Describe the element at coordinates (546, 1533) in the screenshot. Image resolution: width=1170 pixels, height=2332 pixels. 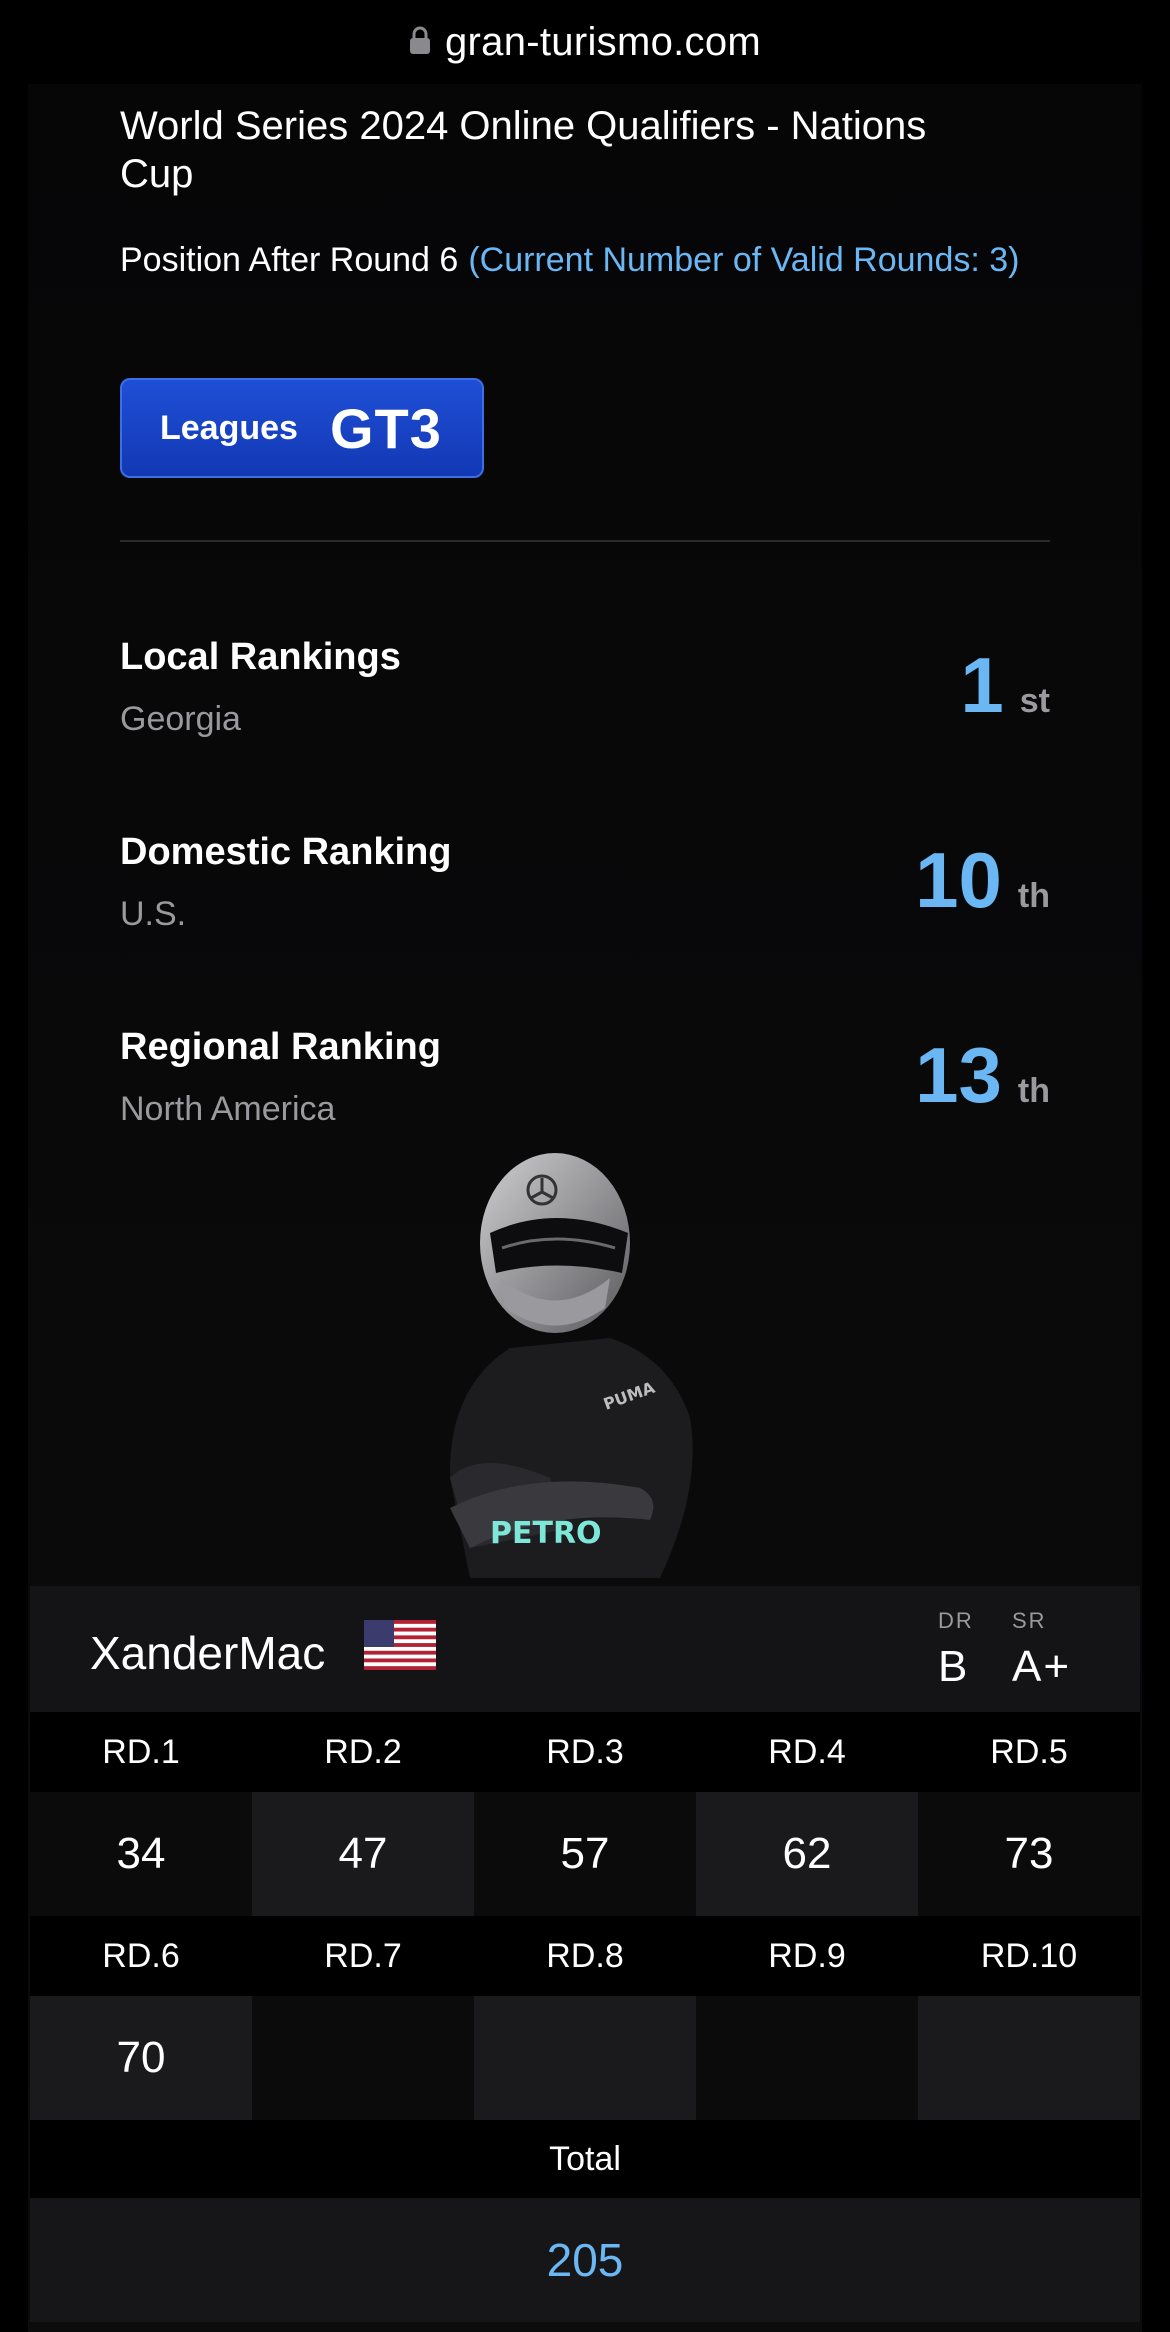
I see `svg-text: PETRO` at that location.